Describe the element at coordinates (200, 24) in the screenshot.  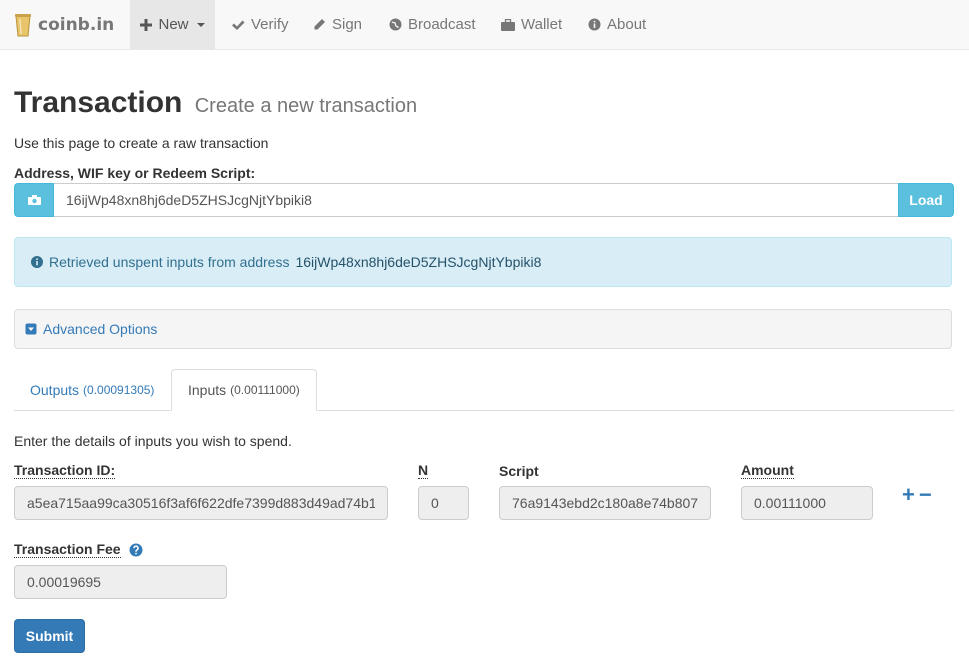
I see `caret-down-icon` at that location.